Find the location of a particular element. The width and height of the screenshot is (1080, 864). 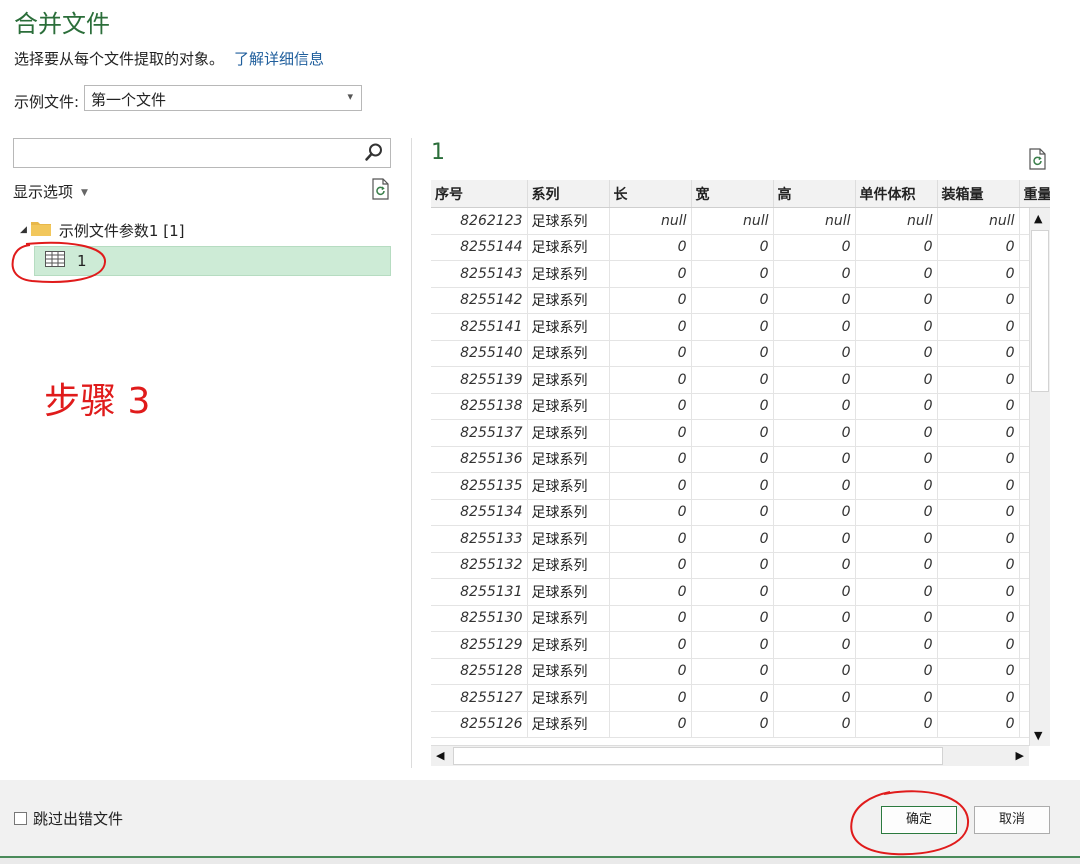

table-row: 8255128 足球系列 0 0 0 0 0 is located at coordinates (740, 671).